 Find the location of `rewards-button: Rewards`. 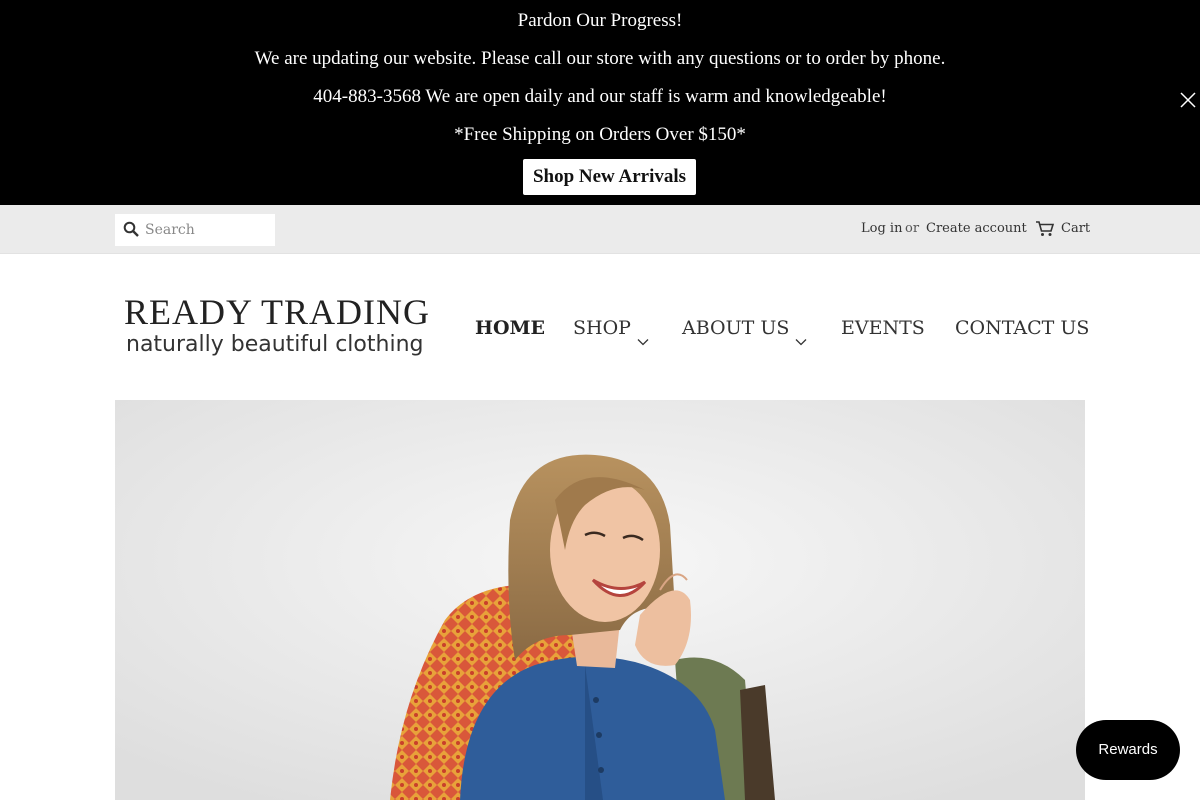

rewards-button: Rewards is located at coordinates (1128, 750).